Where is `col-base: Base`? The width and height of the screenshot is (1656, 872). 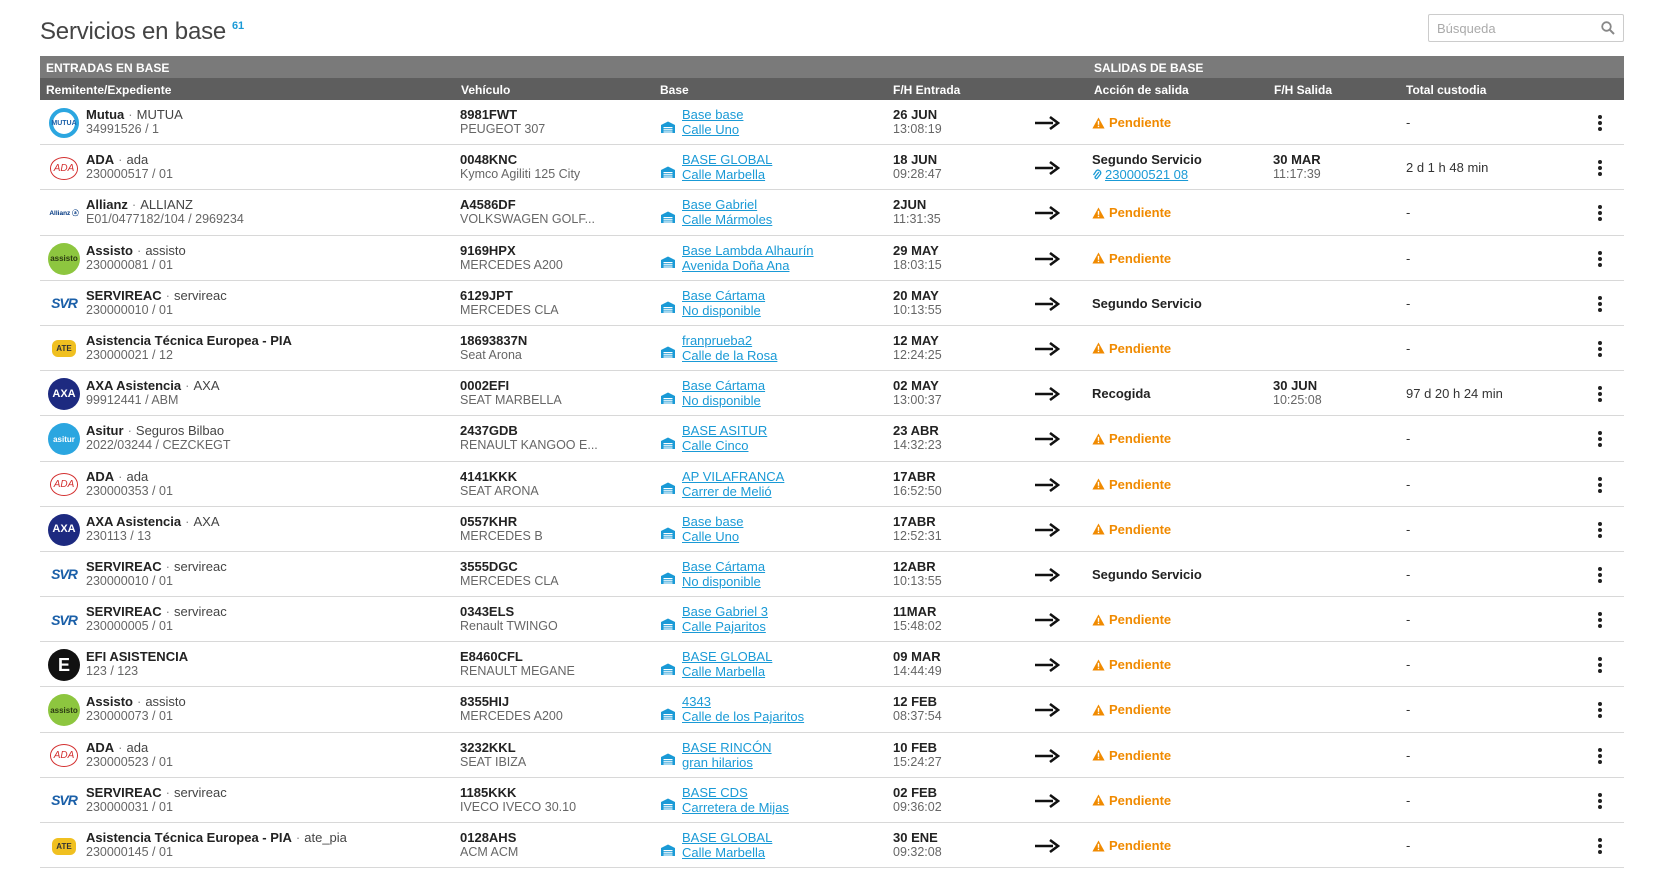
col-base: Base is located at coordinates (674, 90).